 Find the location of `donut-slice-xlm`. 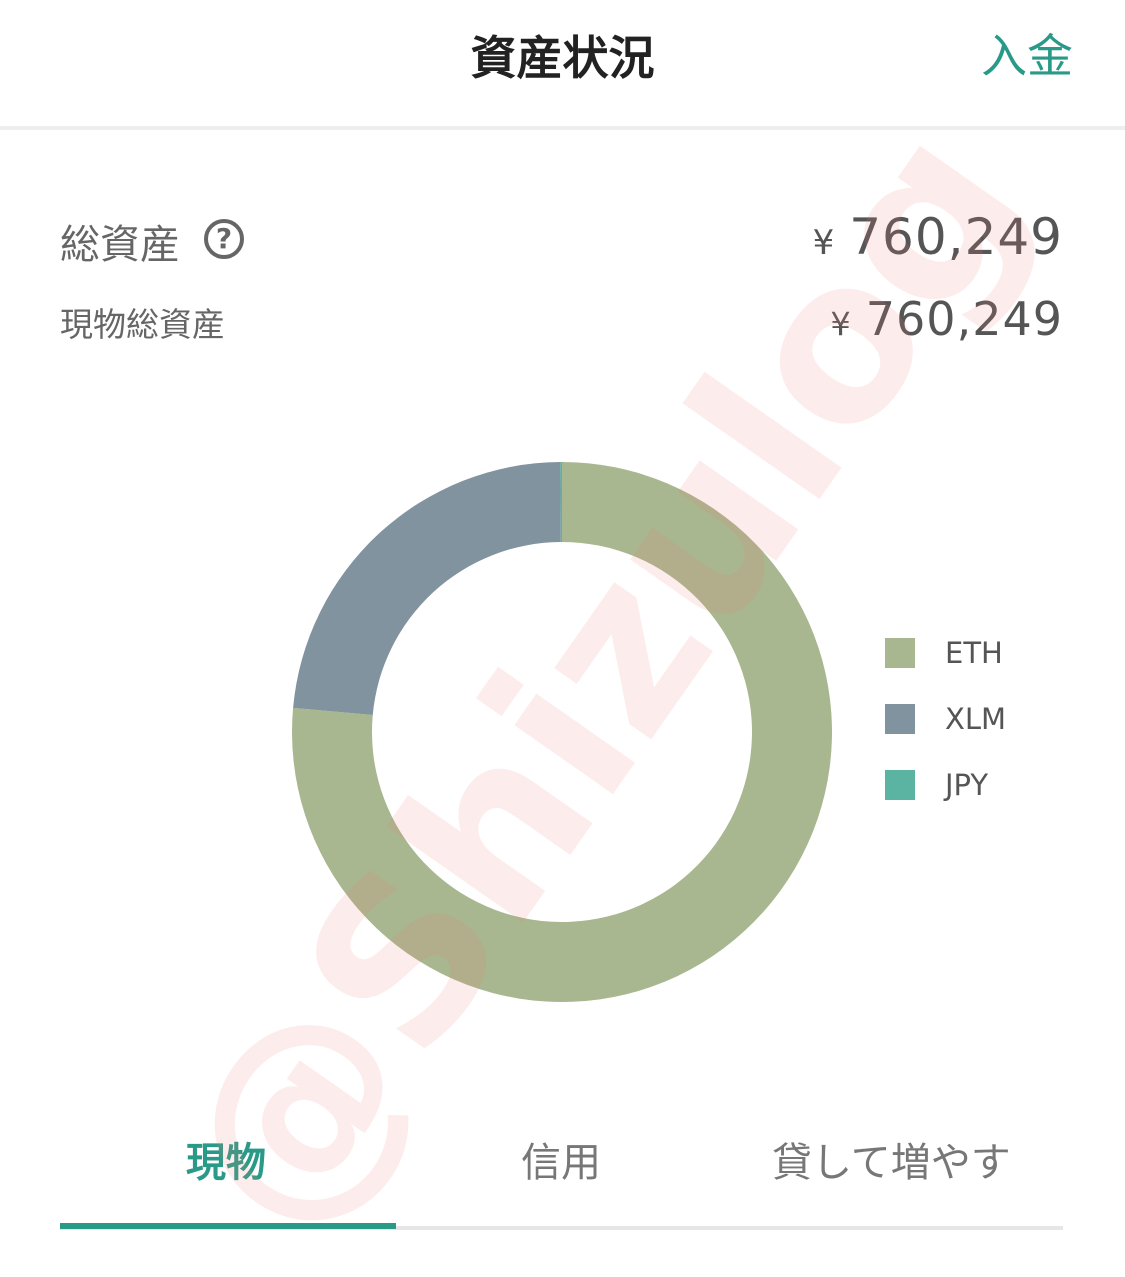

donut-slice-xlm is located at coordinates (427, 589).